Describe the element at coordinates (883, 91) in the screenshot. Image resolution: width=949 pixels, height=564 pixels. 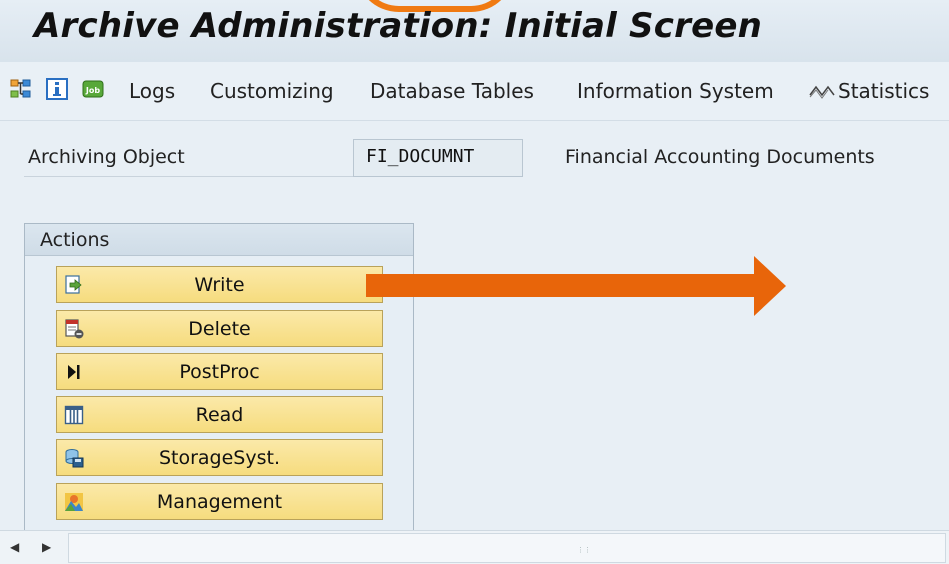
I see `menu-statistics: Statistics` at that location.